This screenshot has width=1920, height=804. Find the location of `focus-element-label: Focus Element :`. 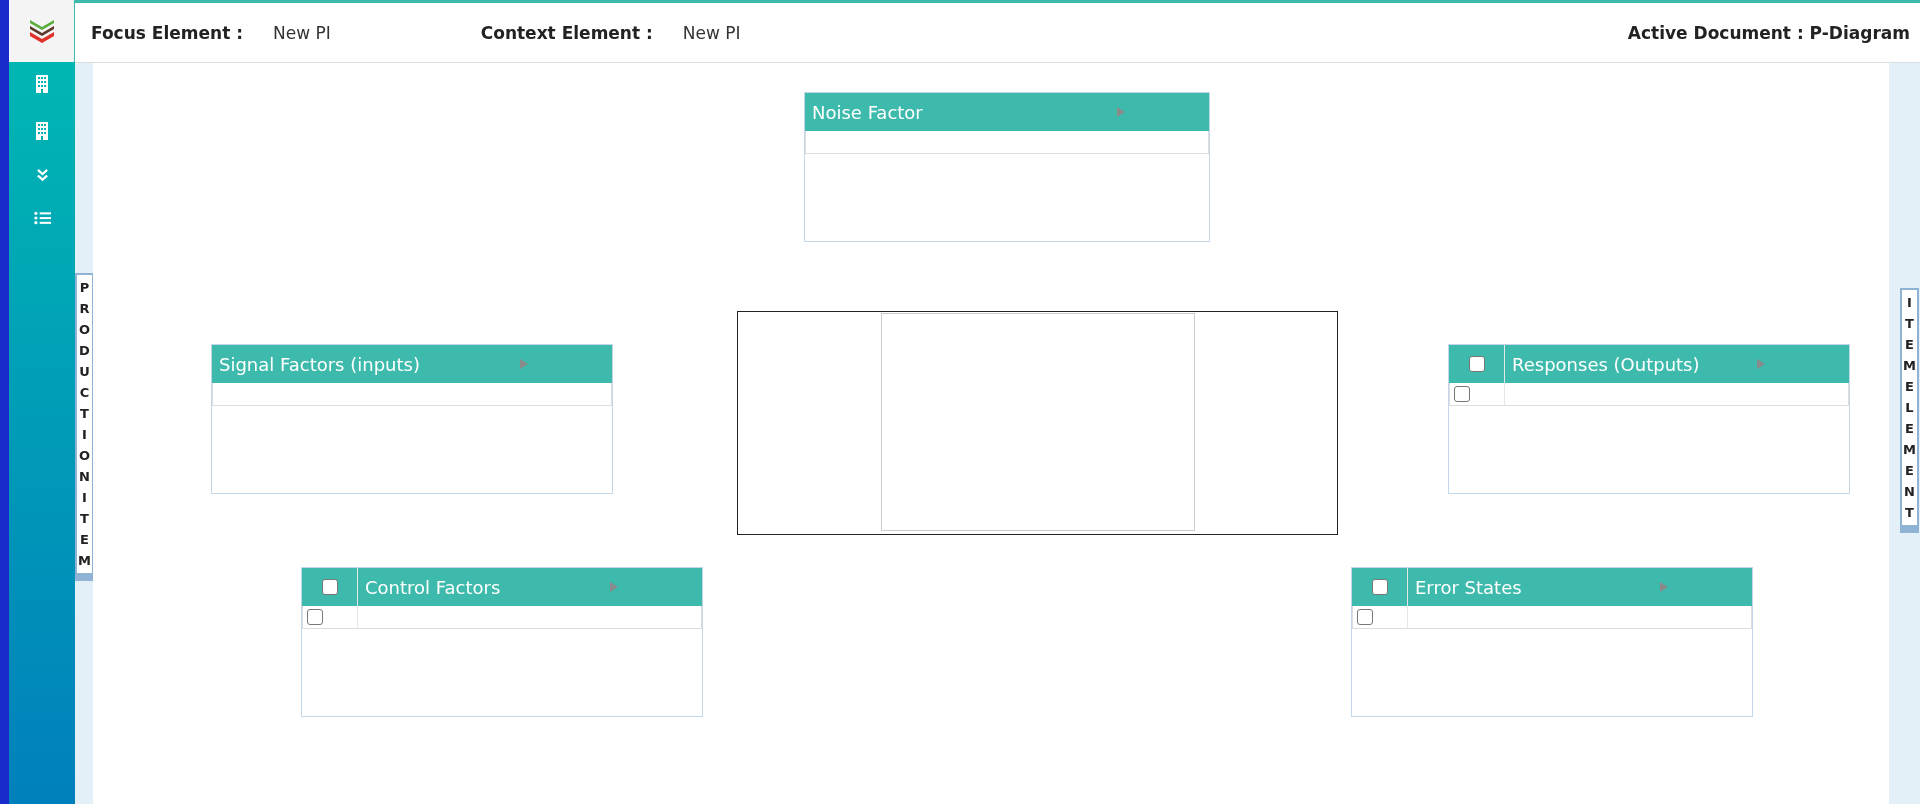

focus-element-label: Focus Element : is located at coordinates (167, 32).